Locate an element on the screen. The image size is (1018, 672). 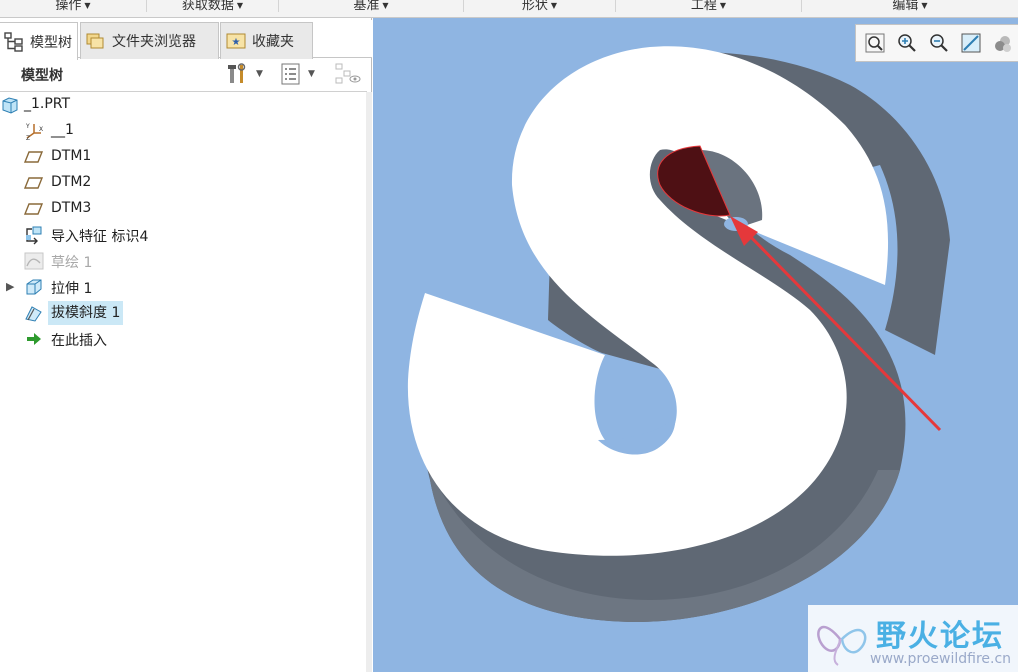
tree-node-part: _1.PRT is located at coordinates (183, 105).